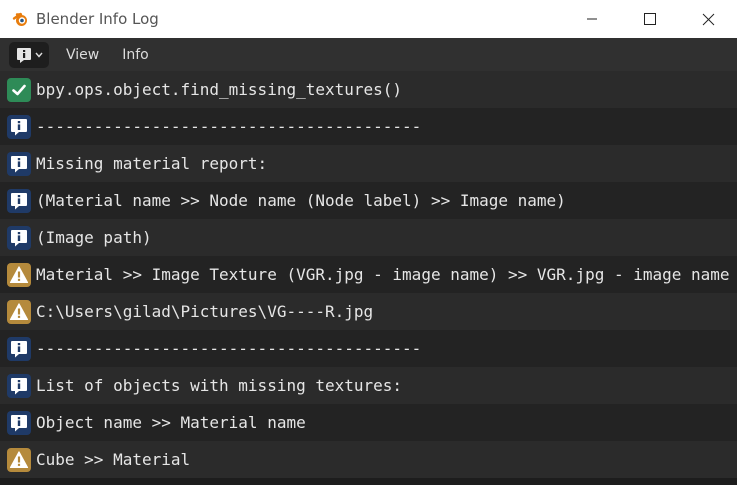 The height and width of the screenshot is (485, 737). What do you see at coordinates (368, 459) in the screenshot?
I see `log-row: Cube >> Material` at bounding box center [368, 459].